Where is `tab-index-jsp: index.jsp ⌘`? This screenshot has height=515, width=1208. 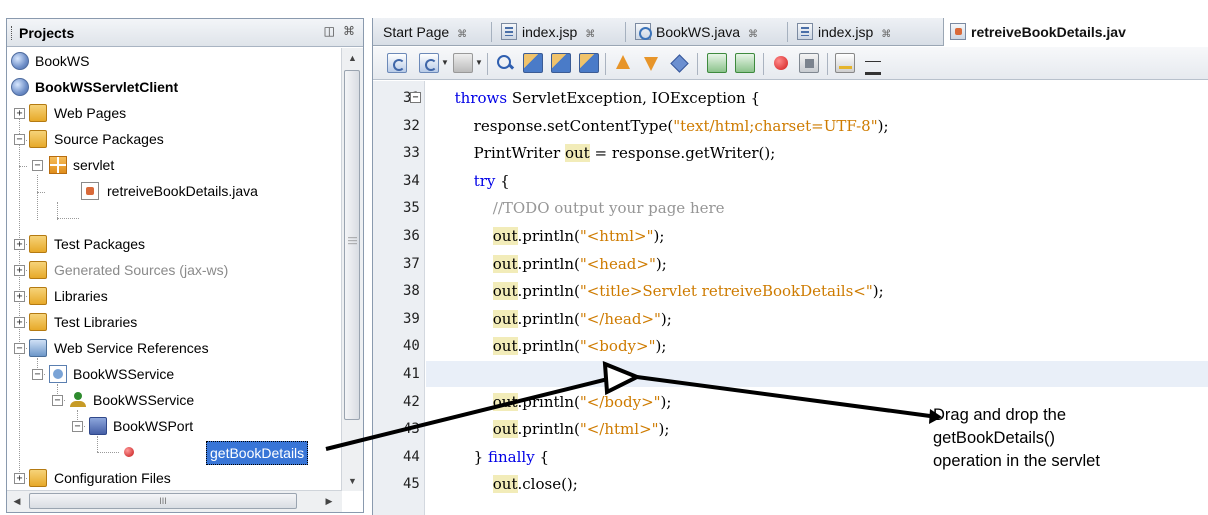
tab-index-jsp: index.jsp ⌘ is located at coordinates (548, 32).